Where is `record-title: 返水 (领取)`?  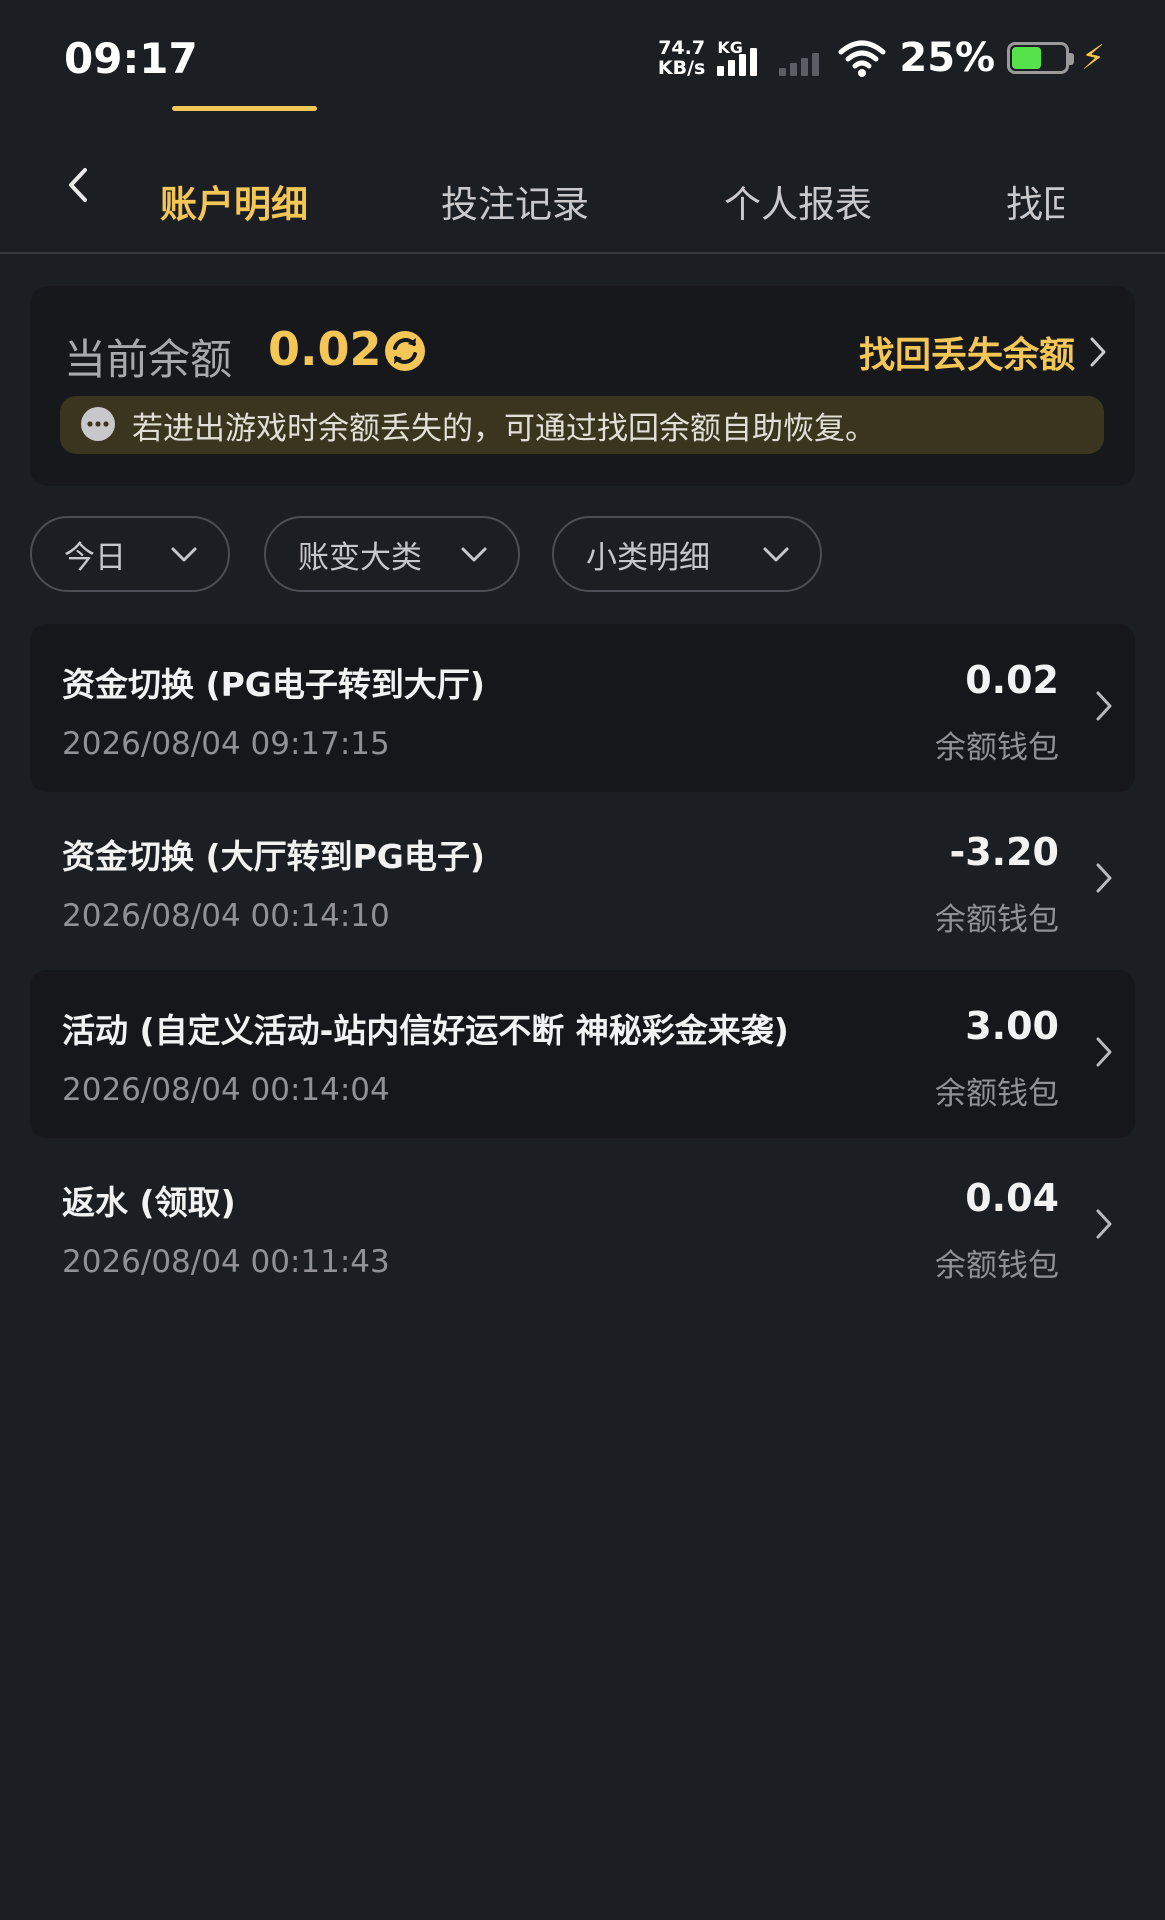
record-title: 返水 (领取) is located at coordinates (149, 1202).